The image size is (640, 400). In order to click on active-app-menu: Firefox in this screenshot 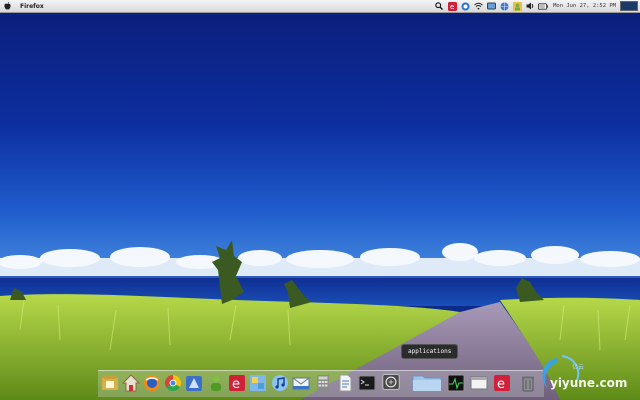, I will do `click(32, 6)`.